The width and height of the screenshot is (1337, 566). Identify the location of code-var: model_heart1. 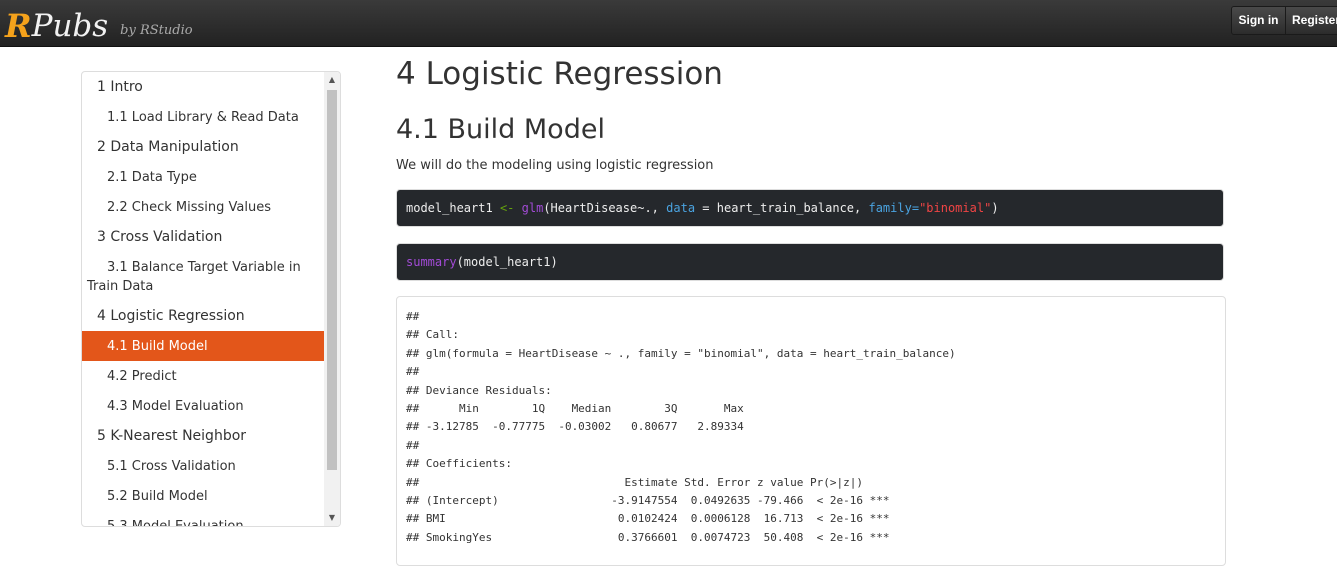
(449, 208).